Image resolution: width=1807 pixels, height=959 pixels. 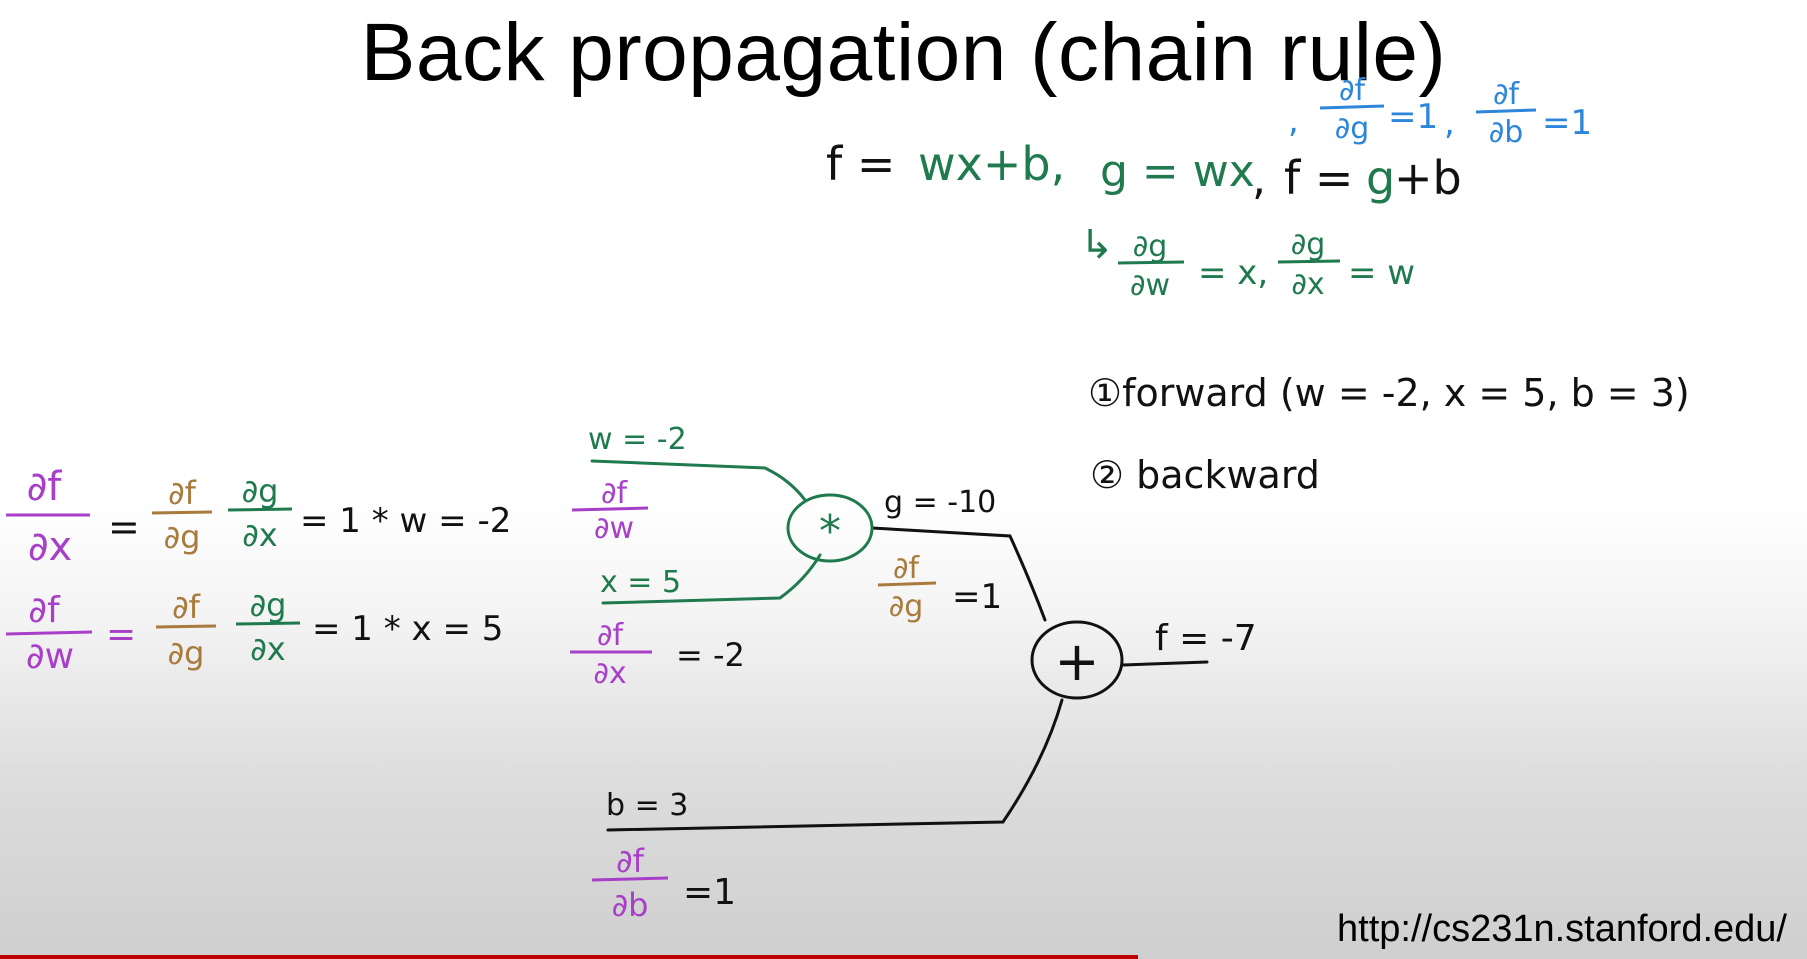 What do you see at coordinates (1165, 663) in the screenshot?
I see `wire-f-output` at bounding box center [1165, 663].